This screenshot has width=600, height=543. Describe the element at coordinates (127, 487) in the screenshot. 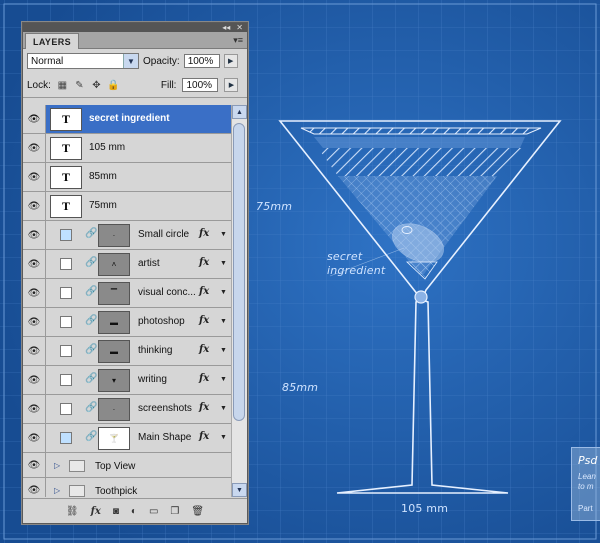

I see `group-row: 👁 ▷ Toothpick` at that location.